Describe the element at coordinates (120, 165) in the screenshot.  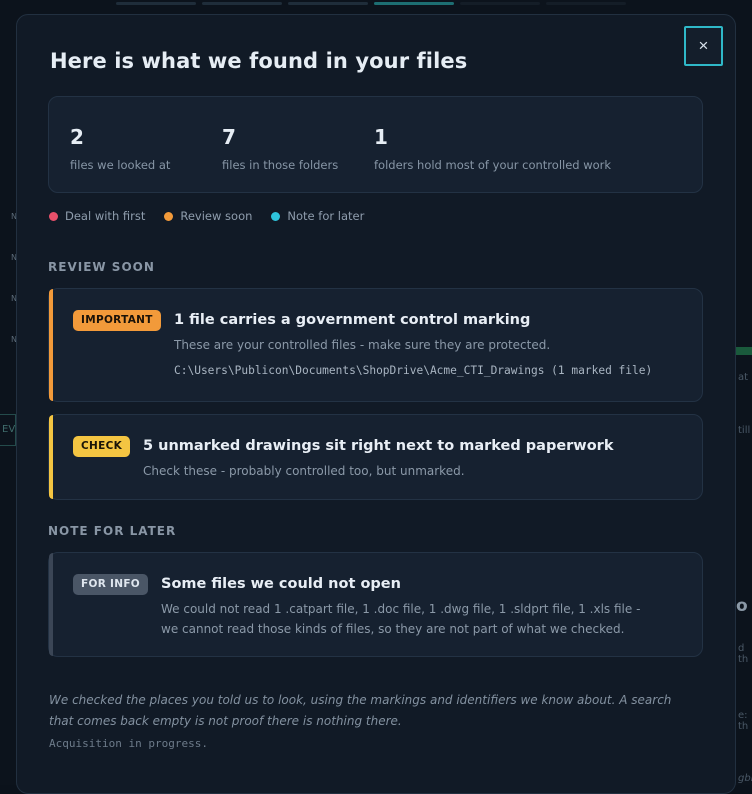
I see `stat-label: files we looked at` at that location.